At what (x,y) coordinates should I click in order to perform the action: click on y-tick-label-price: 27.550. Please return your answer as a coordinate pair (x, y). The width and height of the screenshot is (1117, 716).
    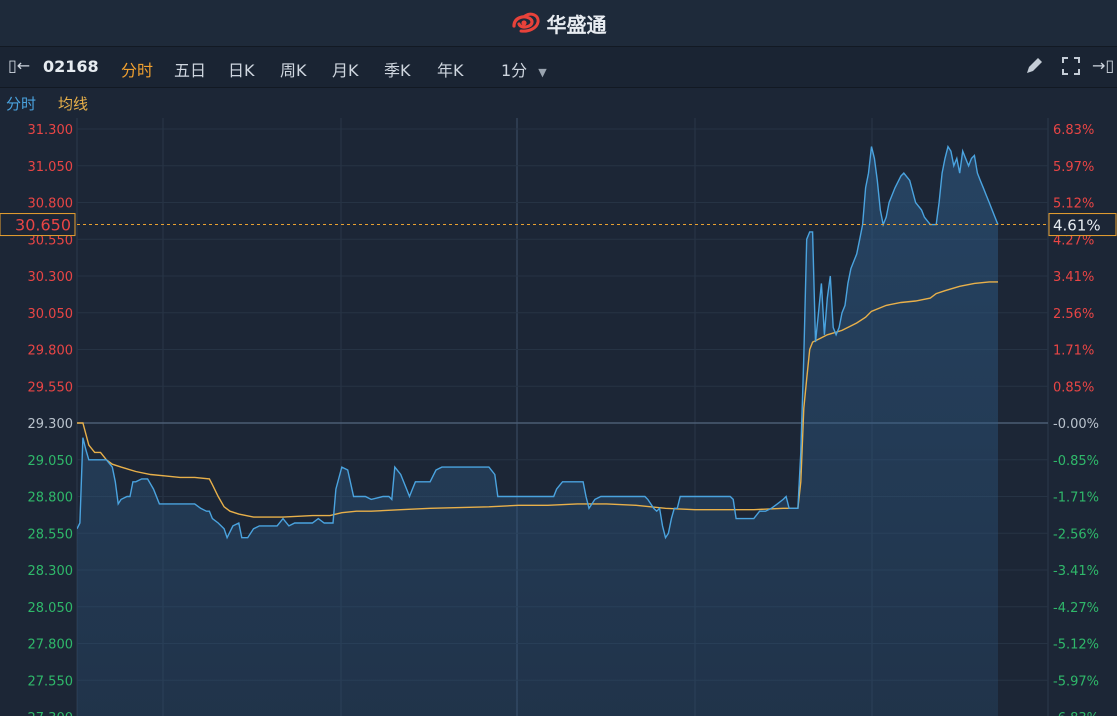
    Looking at the image, I should click on (51, 681).